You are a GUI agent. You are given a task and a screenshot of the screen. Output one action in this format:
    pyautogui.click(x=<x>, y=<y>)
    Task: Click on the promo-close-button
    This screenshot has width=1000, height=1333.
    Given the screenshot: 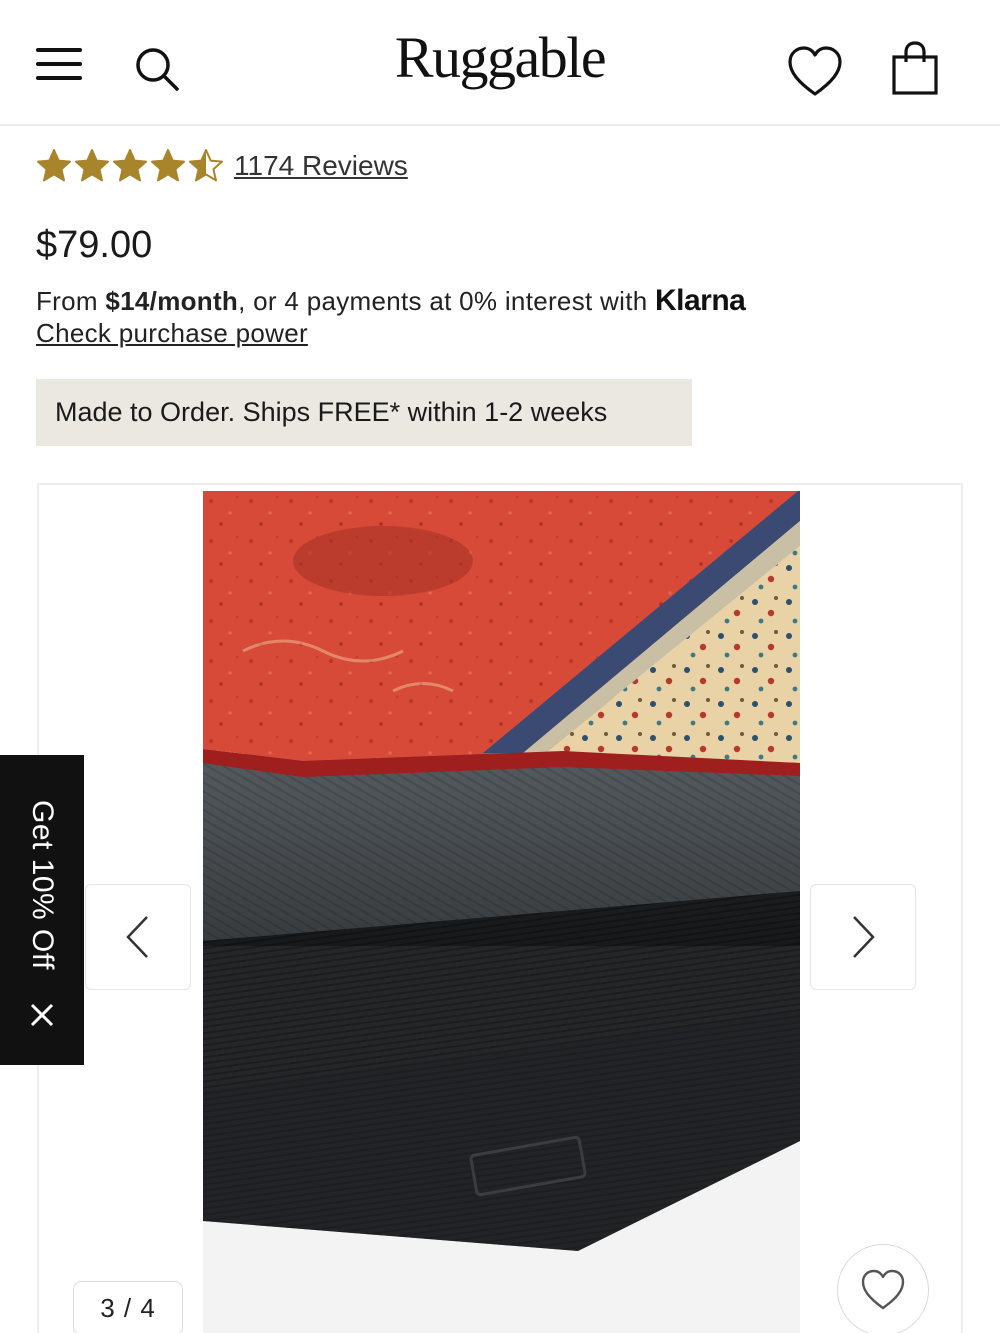 What is the action you would take?
    pyautogui.click(x=42, y=1015)
    